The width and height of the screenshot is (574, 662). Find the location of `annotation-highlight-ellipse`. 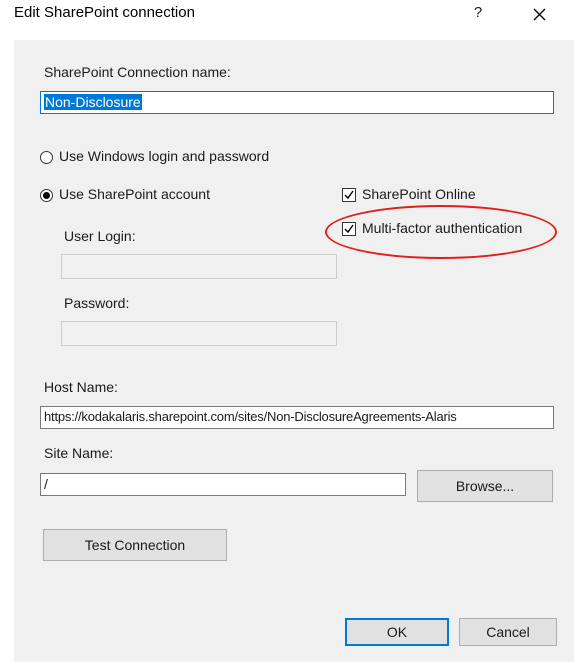

annotation-highlight-ellipse is located at coordinates (441, 232).